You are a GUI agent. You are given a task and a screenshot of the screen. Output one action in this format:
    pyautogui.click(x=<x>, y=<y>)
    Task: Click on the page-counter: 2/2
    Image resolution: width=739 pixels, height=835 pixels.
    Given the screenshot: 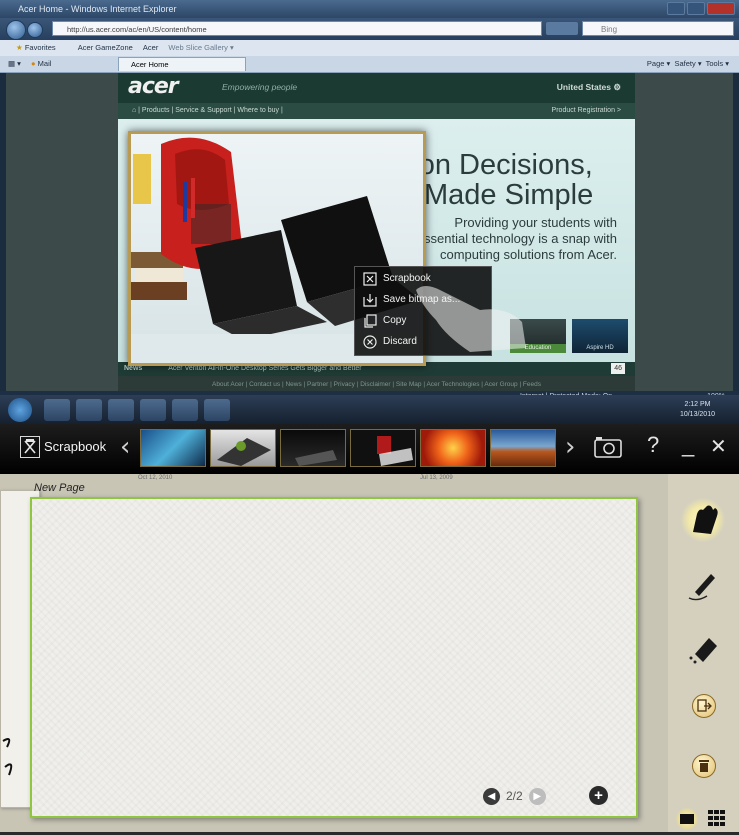 What is the action you would take?
    pyautogui.click(x=514, y=796)
    